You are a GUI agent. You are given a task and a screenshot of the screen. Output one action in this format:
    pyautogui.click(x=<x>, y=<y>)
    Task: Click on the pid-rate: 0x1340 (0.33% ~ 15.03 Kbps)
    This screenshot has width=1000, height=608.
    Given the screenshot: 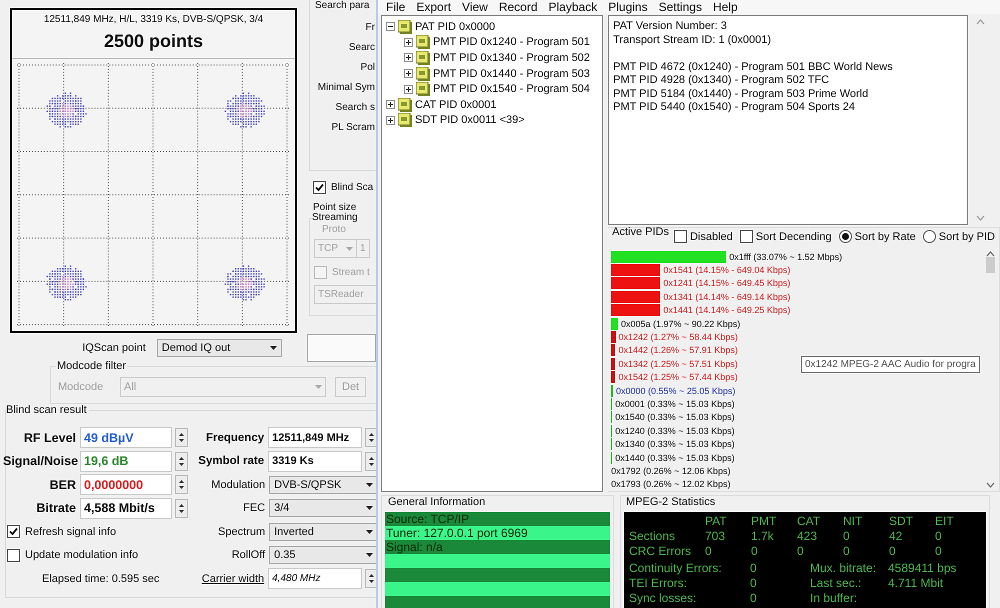 What is the action you would take?
    pyautogui.click(x=675, y=444)
    